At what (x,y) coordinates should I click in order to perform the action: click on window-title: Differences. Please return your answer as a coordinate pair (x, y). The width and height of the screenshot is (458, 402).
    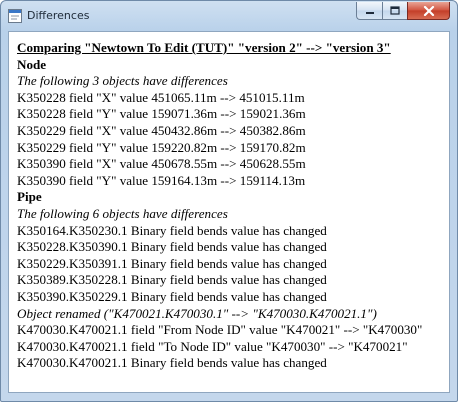
    Looking at the image, I should click on (58, 15).